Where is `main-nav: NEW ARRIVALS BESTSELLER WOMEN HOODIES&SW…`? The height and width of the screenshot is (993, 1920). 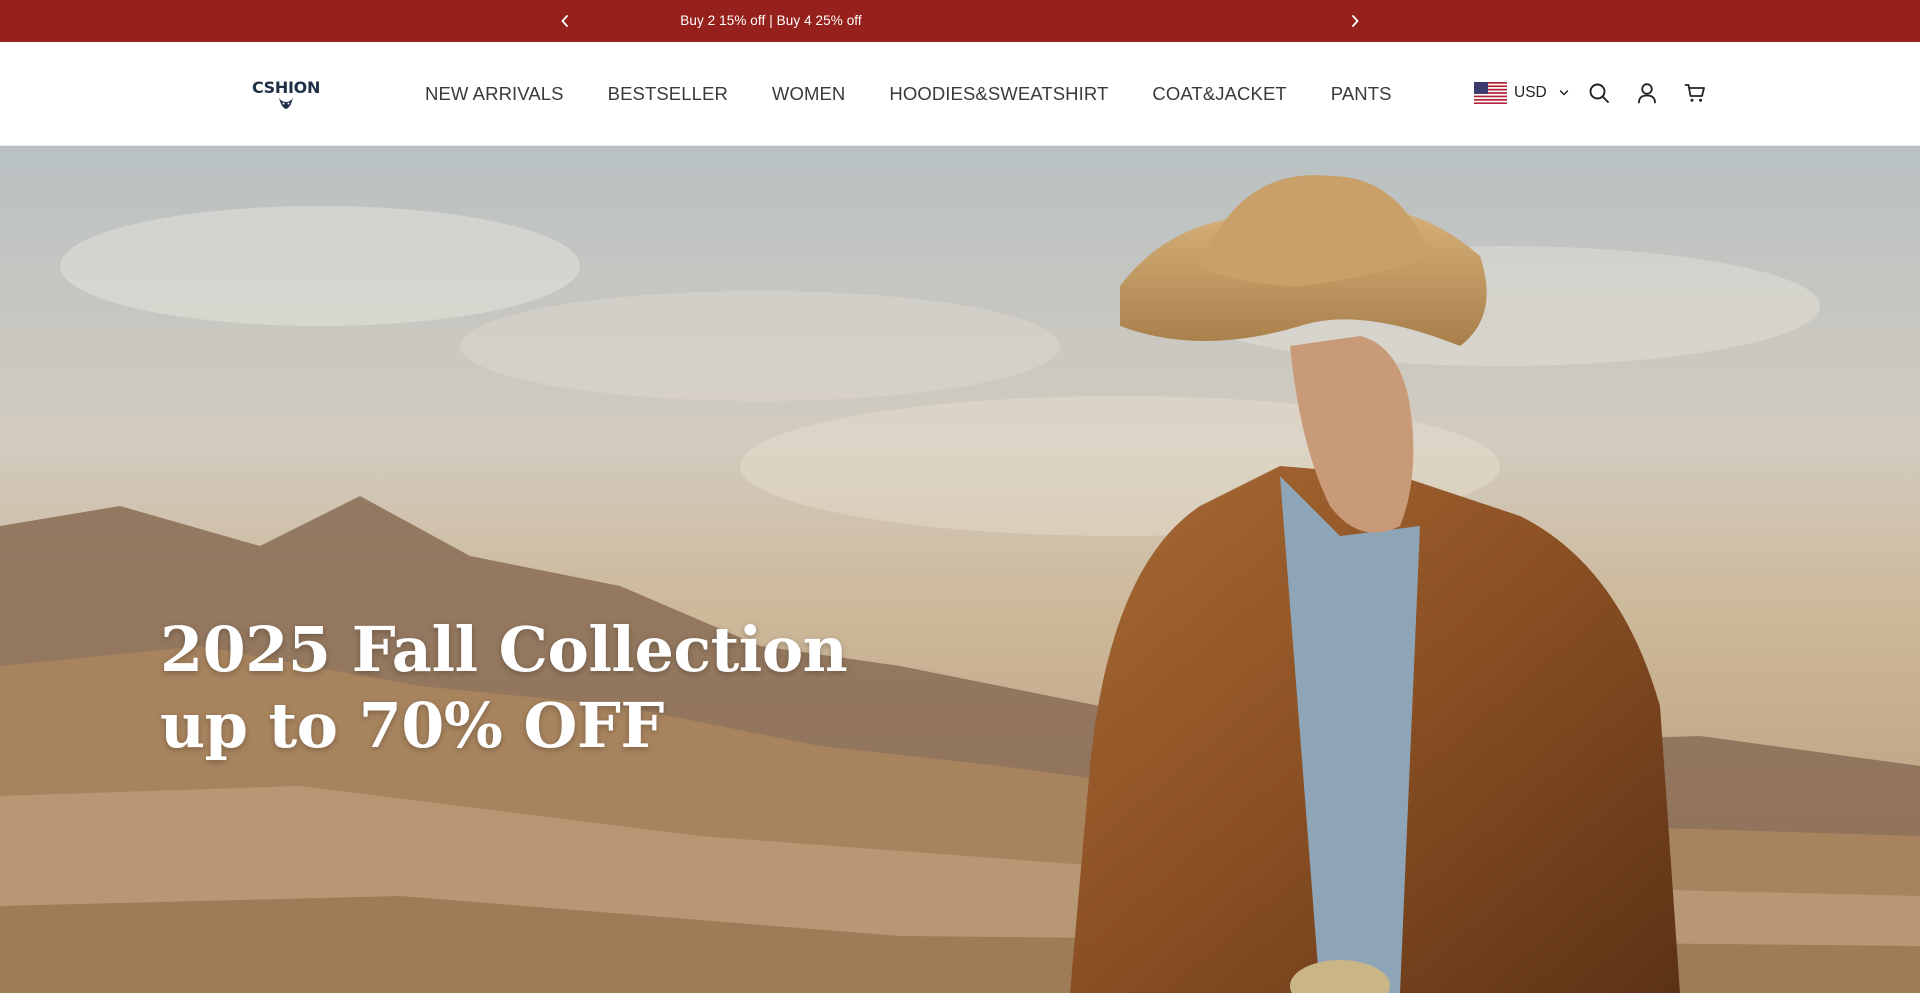 main-nav: NEW ARRIVALS BESTSELLER WOMEN HOODIES&SW… is located at coordinates (930, 94).